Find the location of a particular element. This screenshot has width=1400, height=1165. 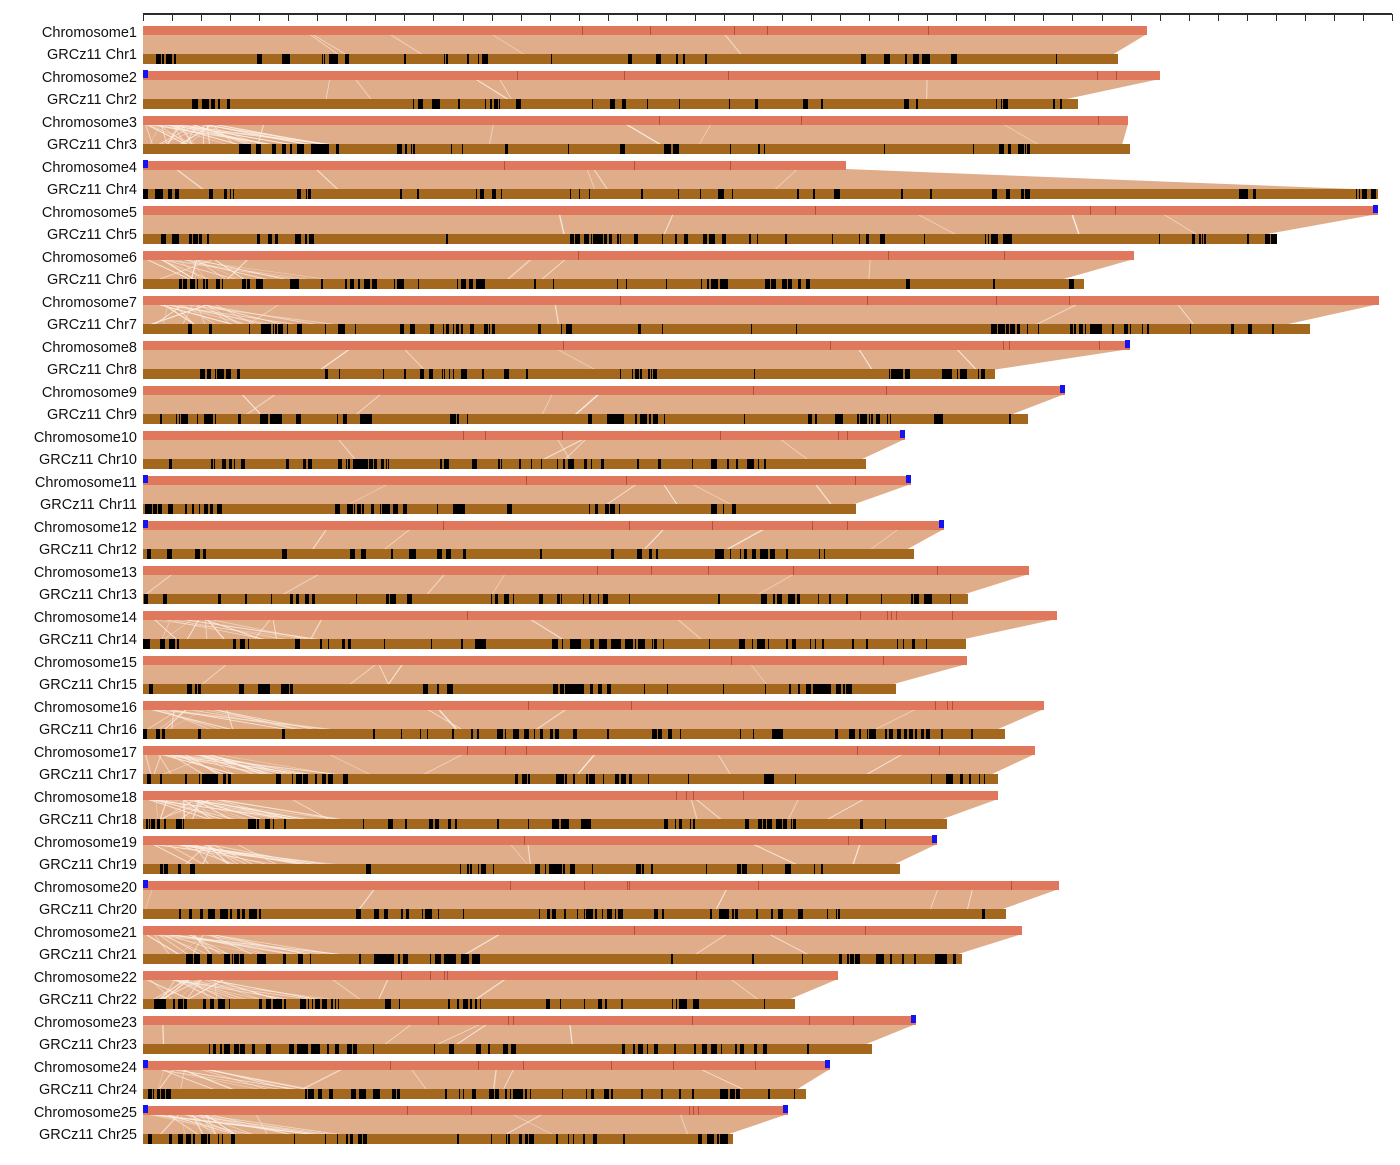

ribbon-polygon is located at coordinates (760, 179).